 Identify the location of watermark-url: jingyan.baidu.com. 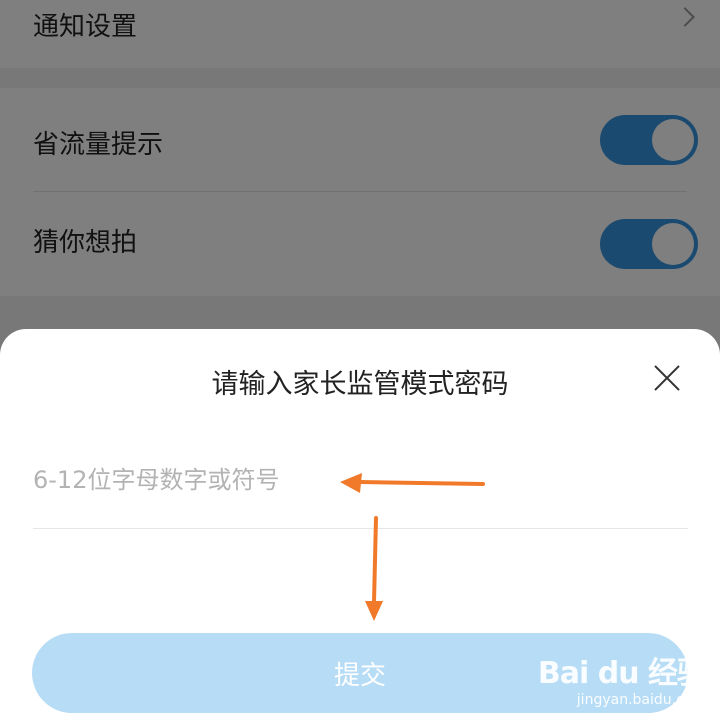
(641, 700).